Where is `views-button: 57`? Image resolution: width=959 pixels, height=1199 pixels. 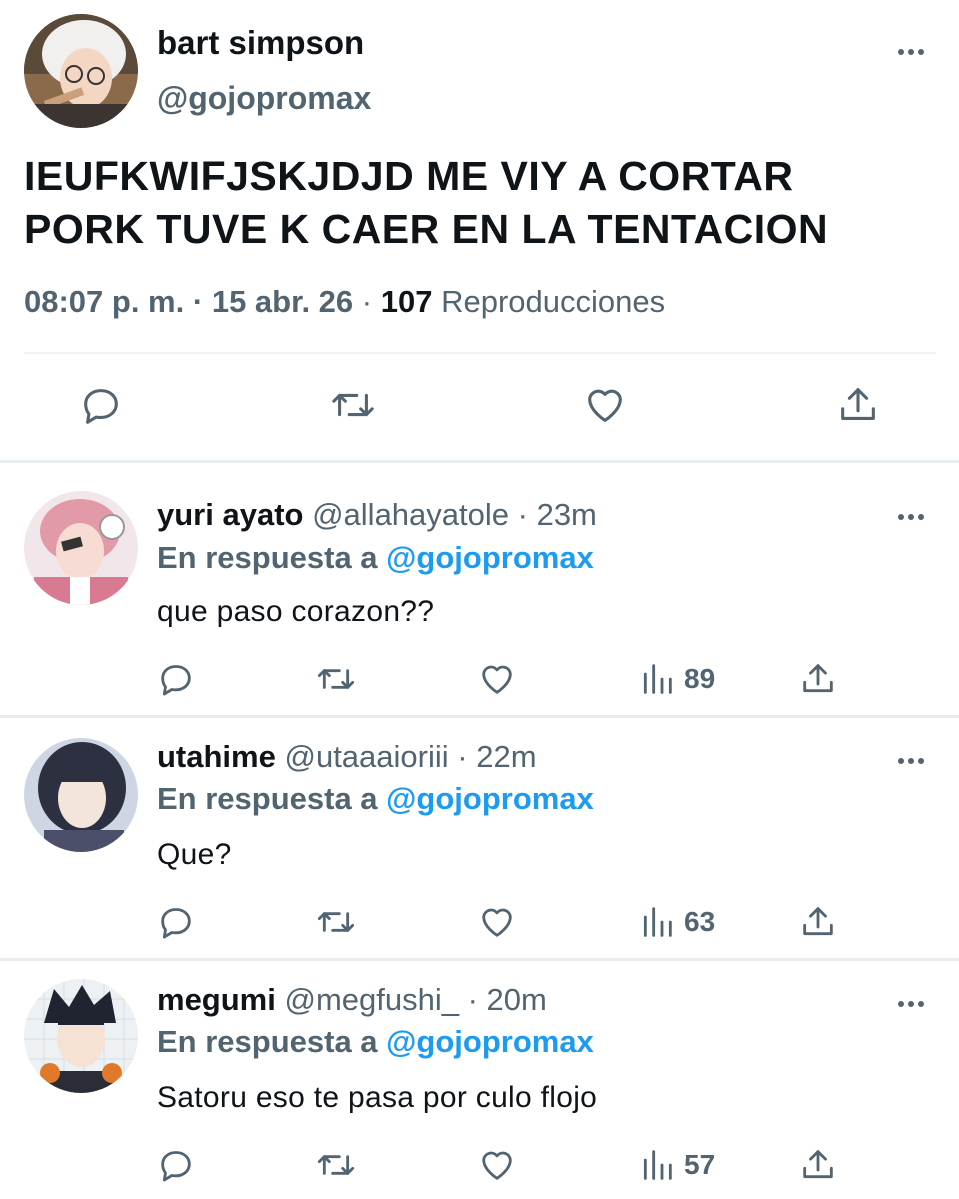 views-button: 57 is located at coordinates (677, 1165).